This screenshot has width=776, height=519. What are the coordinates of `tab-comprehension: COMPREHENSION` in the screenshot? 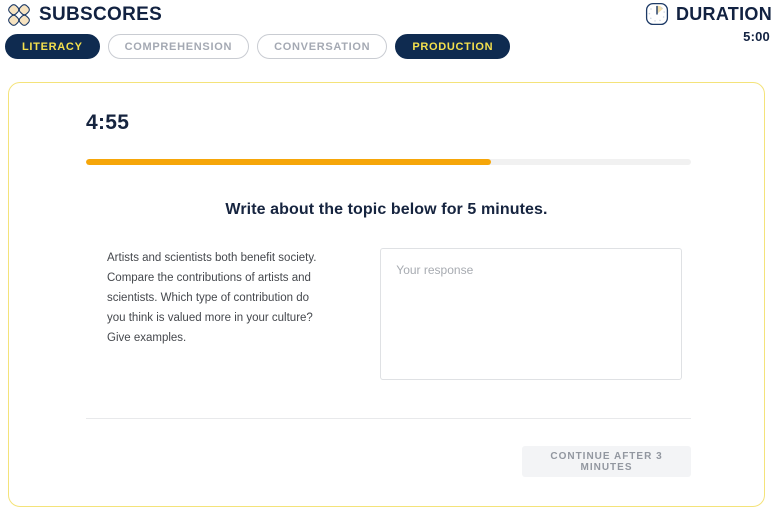 It's located at (178, 46).